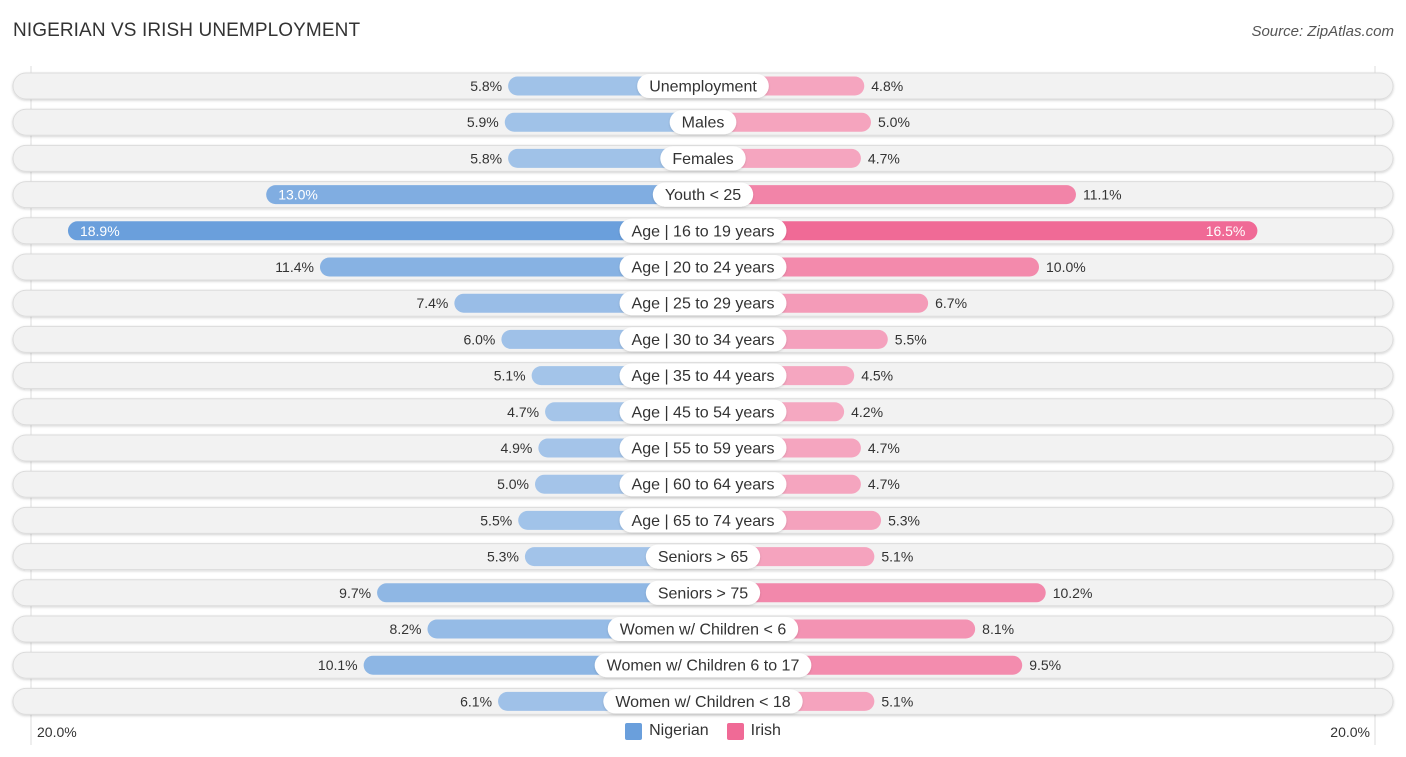 The height and width of the screenshot is (757, 1406). I want to click on chart-row: 5.1% 4.5% Age | 35 to 44 years, so click(703, 376).